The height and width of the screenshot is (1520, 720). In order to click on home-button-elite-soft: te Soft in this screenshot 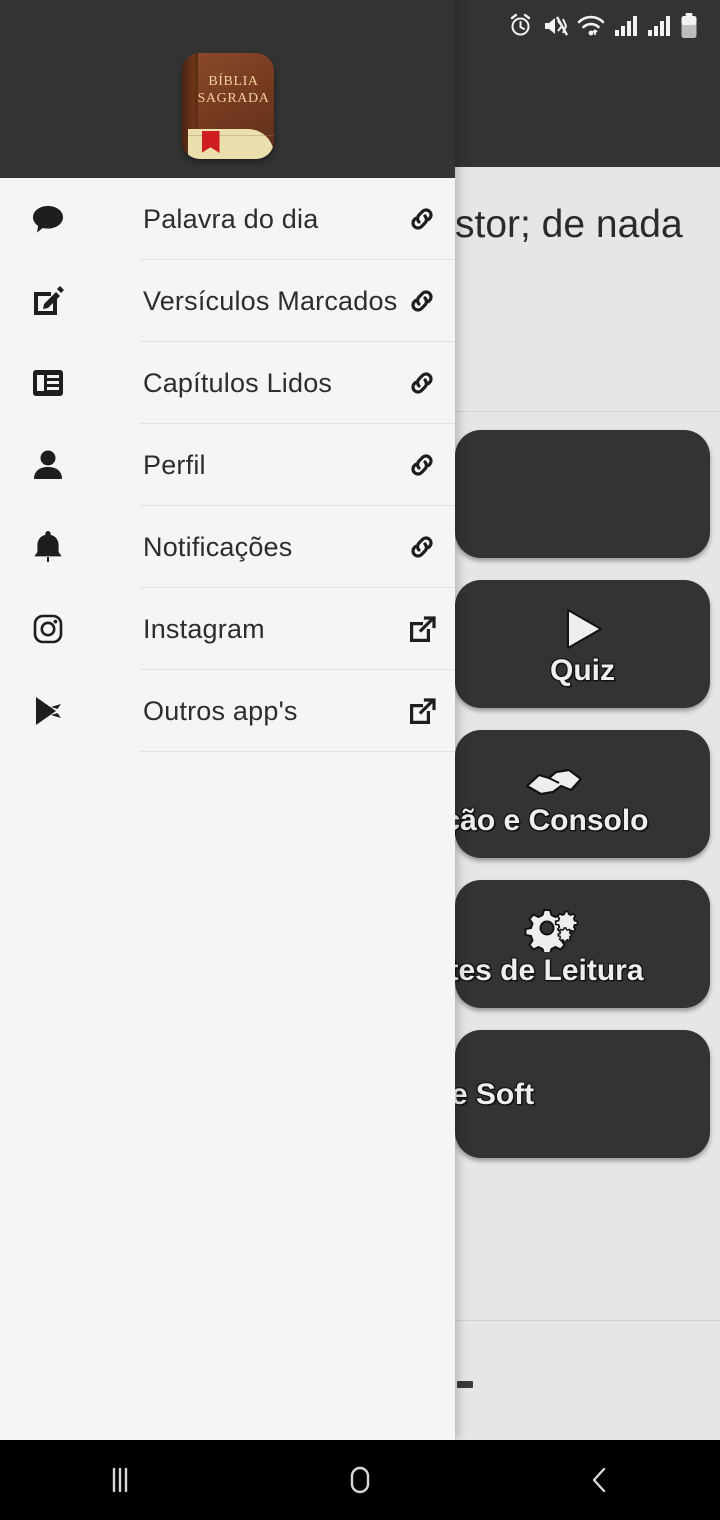, I will do `click(582, 1094)`.